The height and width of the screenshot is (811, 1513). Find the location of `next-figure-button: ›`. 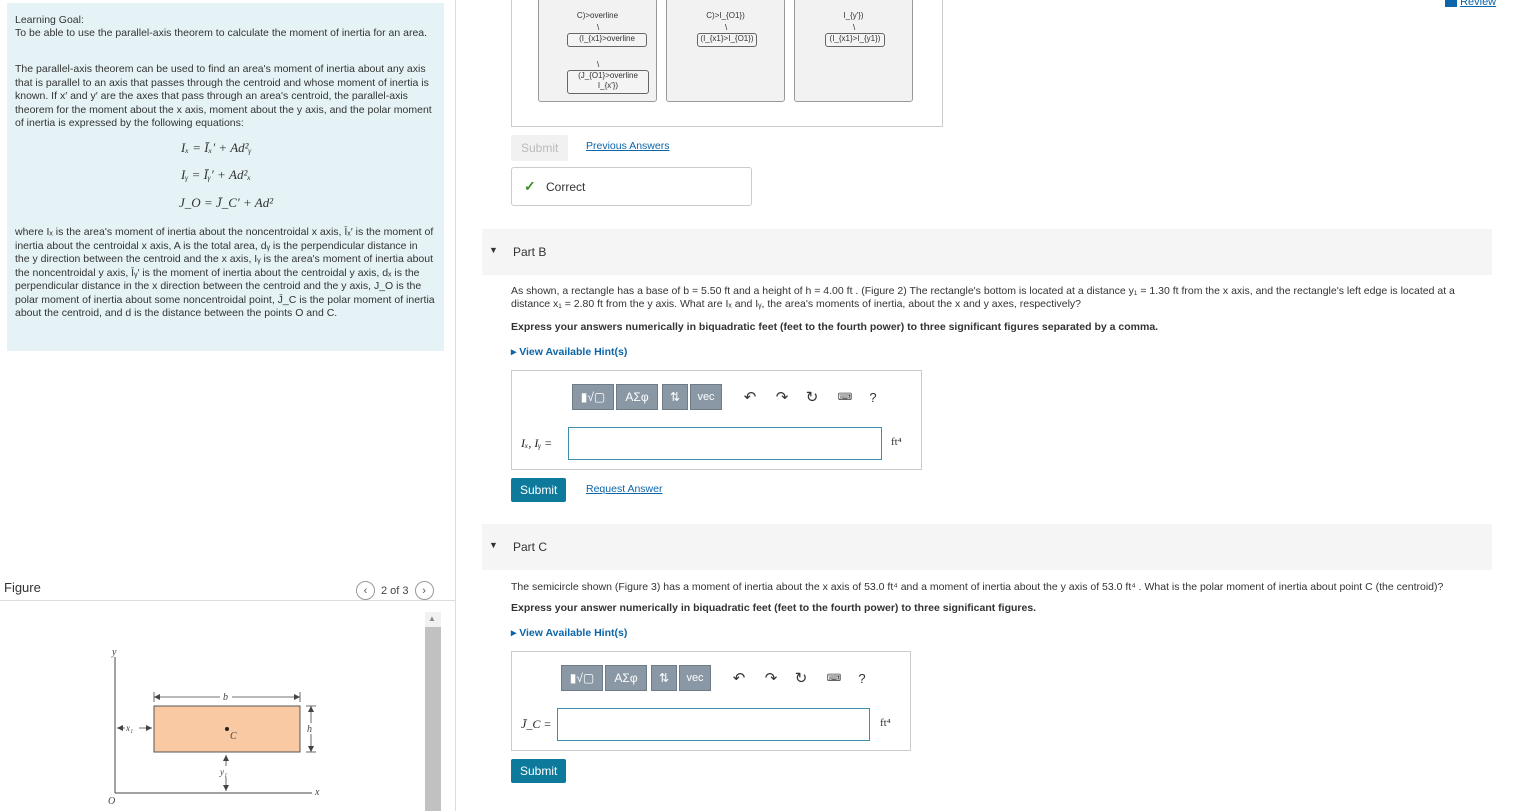

next-figure-button: › is located at coordinates (424, 590).